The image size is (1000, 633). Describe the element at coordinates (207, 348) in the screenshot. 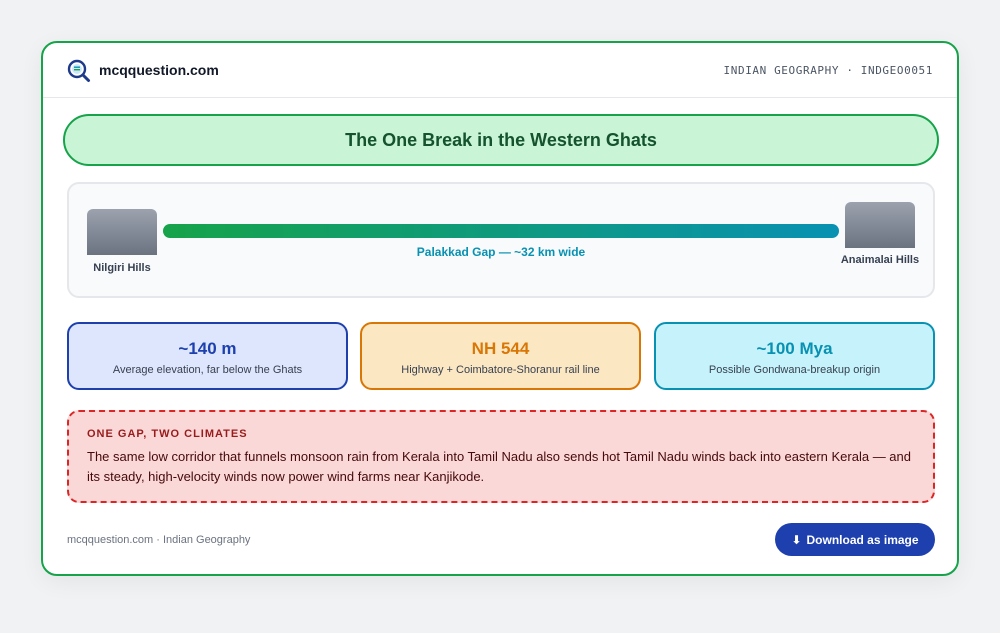

I see `stat-value: ~140 m` at that location.